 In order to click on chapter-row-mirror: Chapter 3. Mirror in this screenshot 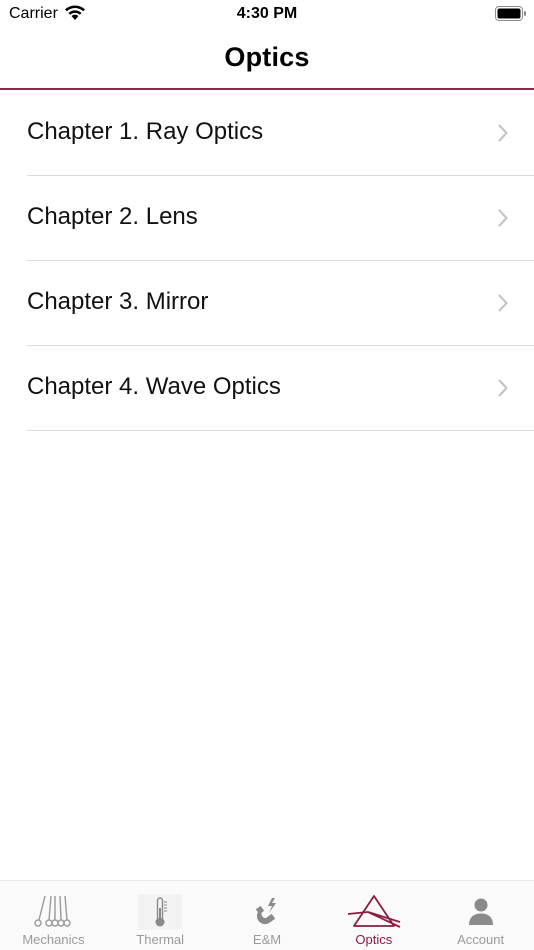, I will do `click(267, 303)`.